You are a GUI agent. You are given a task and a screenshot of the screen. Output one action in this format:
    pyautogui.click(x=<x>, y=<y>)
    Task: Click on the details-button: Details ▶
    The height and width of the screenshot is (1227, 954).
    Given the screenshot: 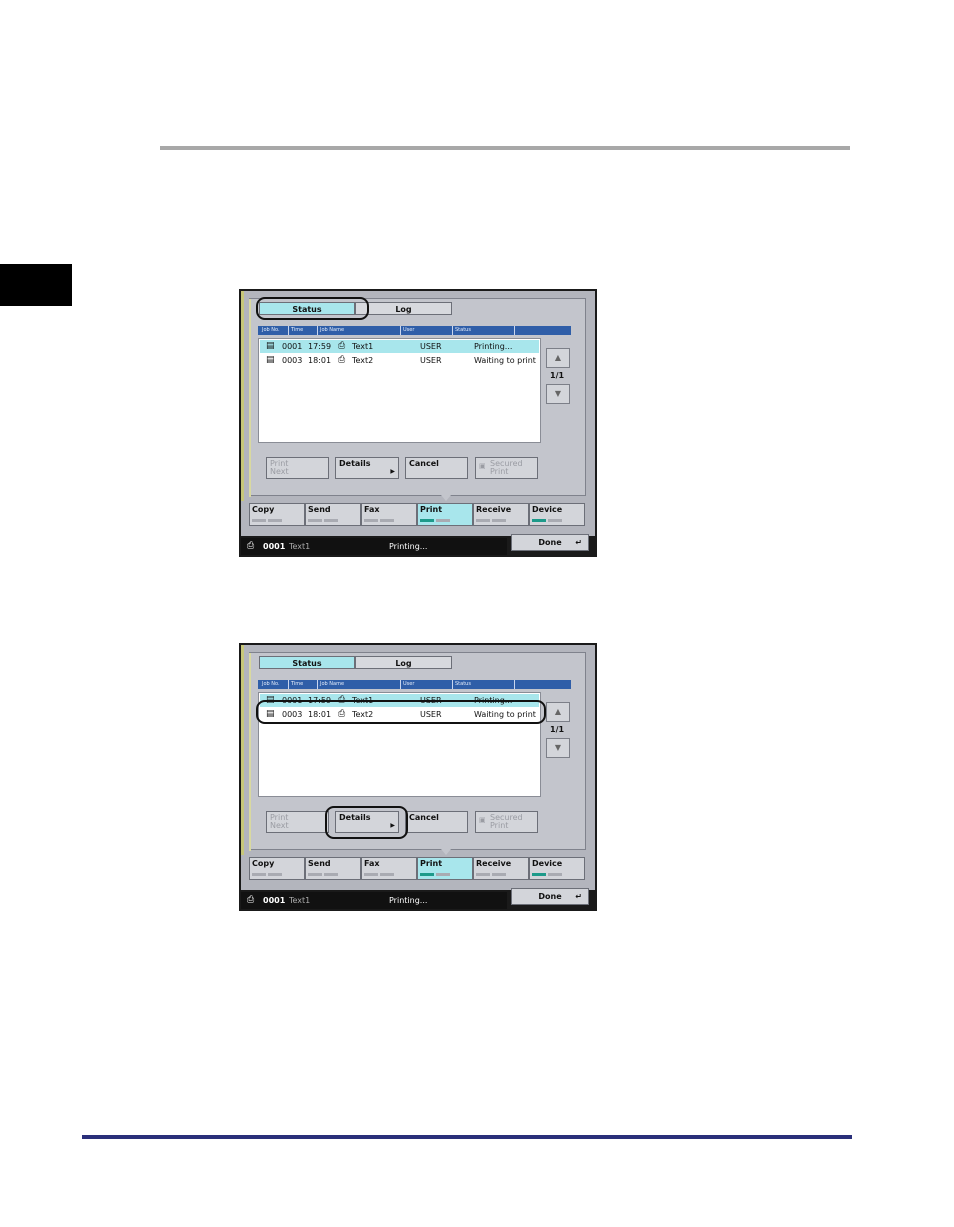 What is the action you would take?
    pyautogui.click(x=367, y=468)
    